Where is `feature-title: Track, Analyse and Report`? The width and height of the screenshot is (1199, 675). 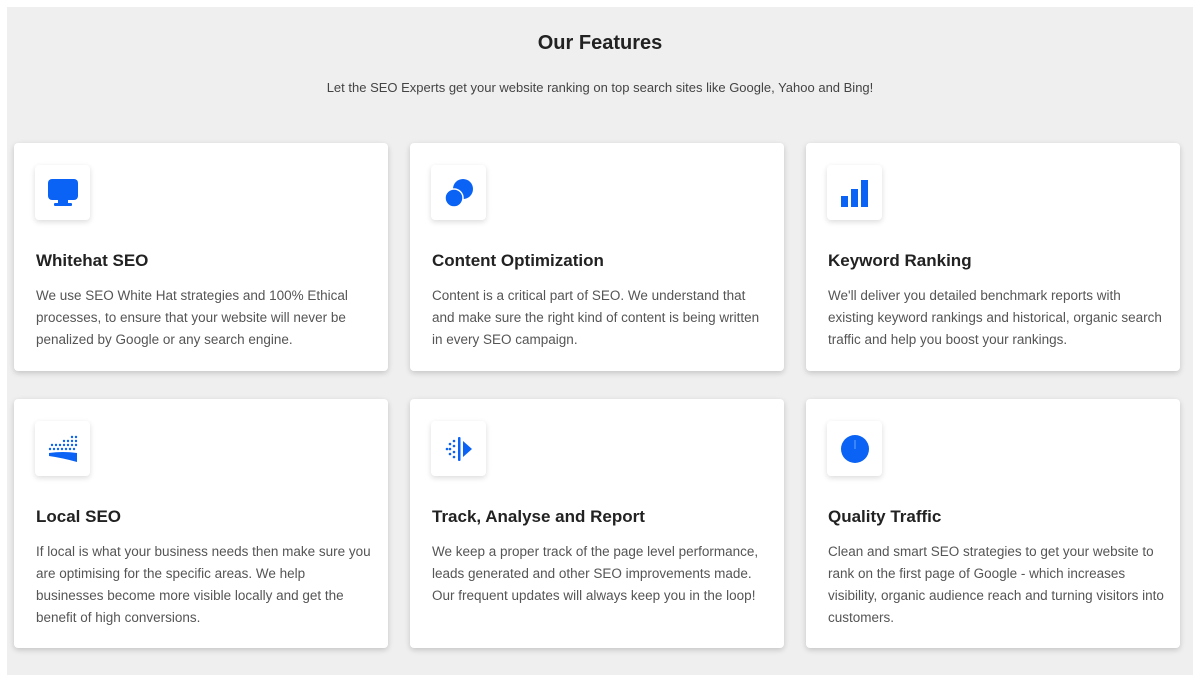
feature-title: Track, Analyse and Report is located at coordinates (538, 516).